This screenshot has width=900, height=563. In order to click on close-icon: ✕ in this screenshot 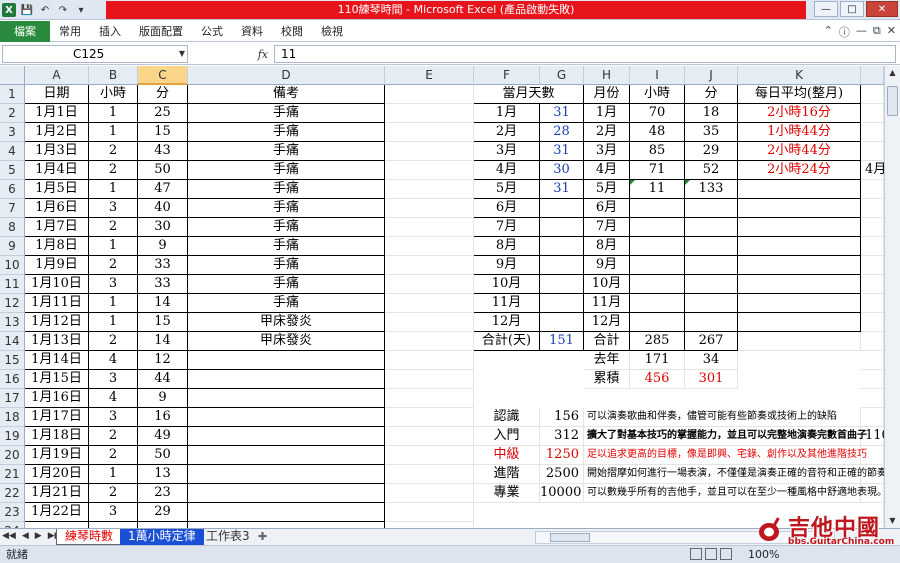, I will do `click(882, 9)`.